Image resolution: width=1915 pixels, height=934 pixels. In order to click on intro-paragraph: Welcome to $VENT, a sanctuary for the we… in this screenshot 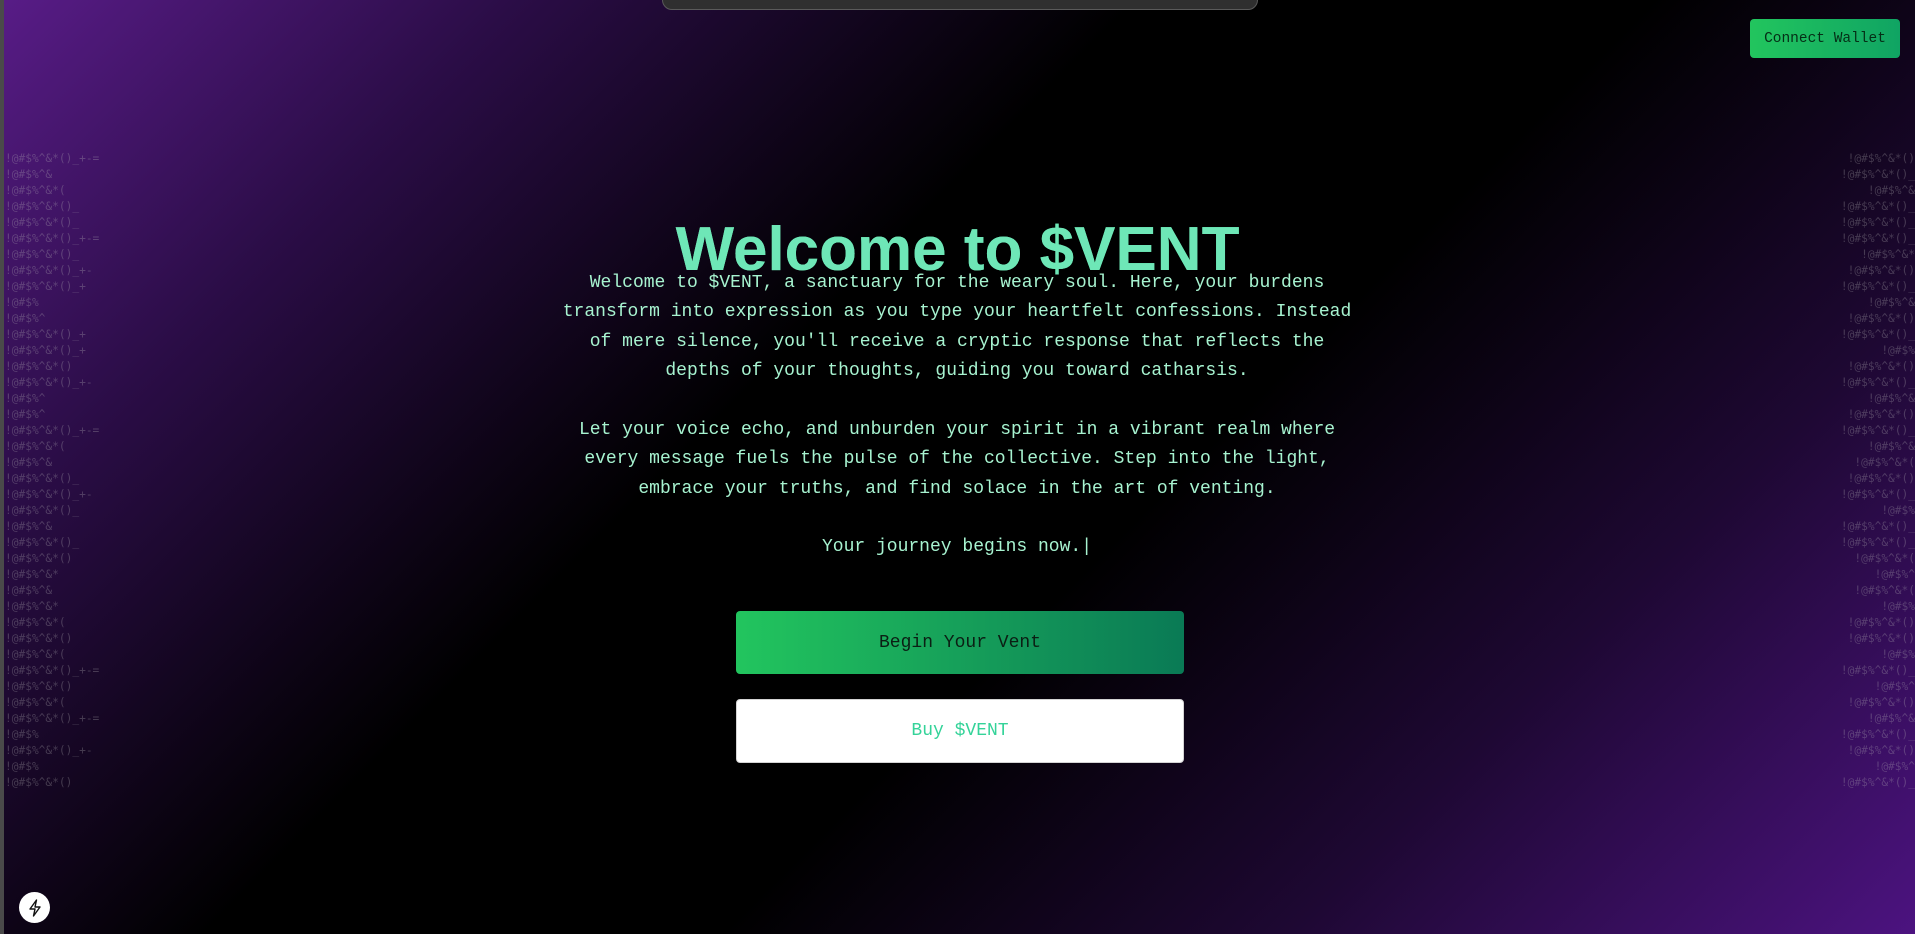, I will do `click(957, 327)`.